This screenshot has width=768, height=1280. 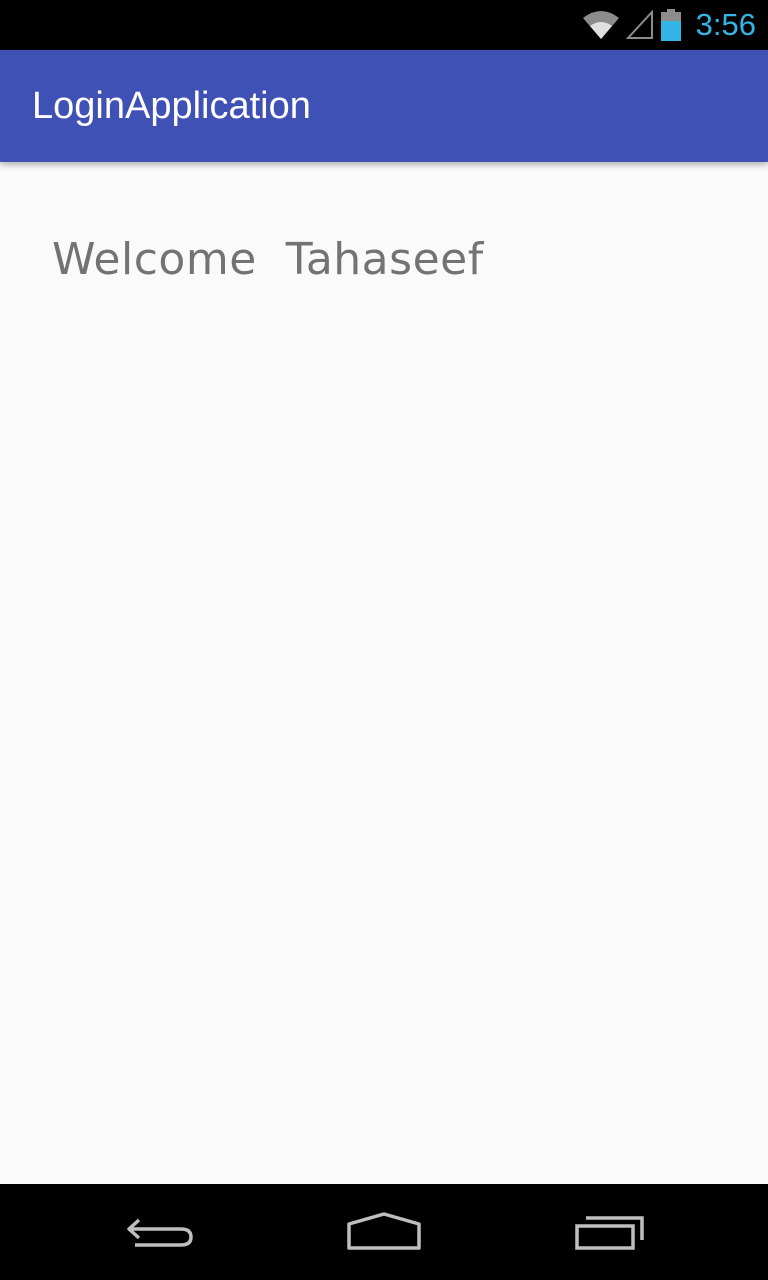 What do you see at coordinates (600, 25) in the screenshot?
I see `wifi-icon` at bounding box center [600, 25].